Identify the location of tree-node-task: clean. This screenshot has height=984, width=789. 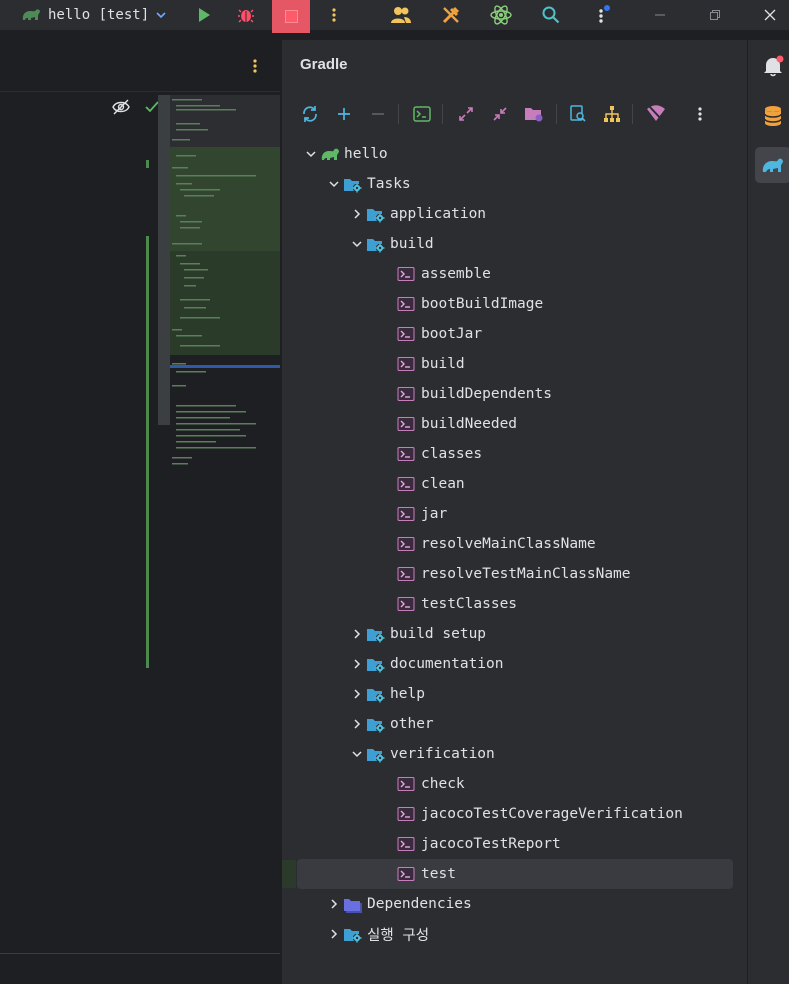
(515, 484).